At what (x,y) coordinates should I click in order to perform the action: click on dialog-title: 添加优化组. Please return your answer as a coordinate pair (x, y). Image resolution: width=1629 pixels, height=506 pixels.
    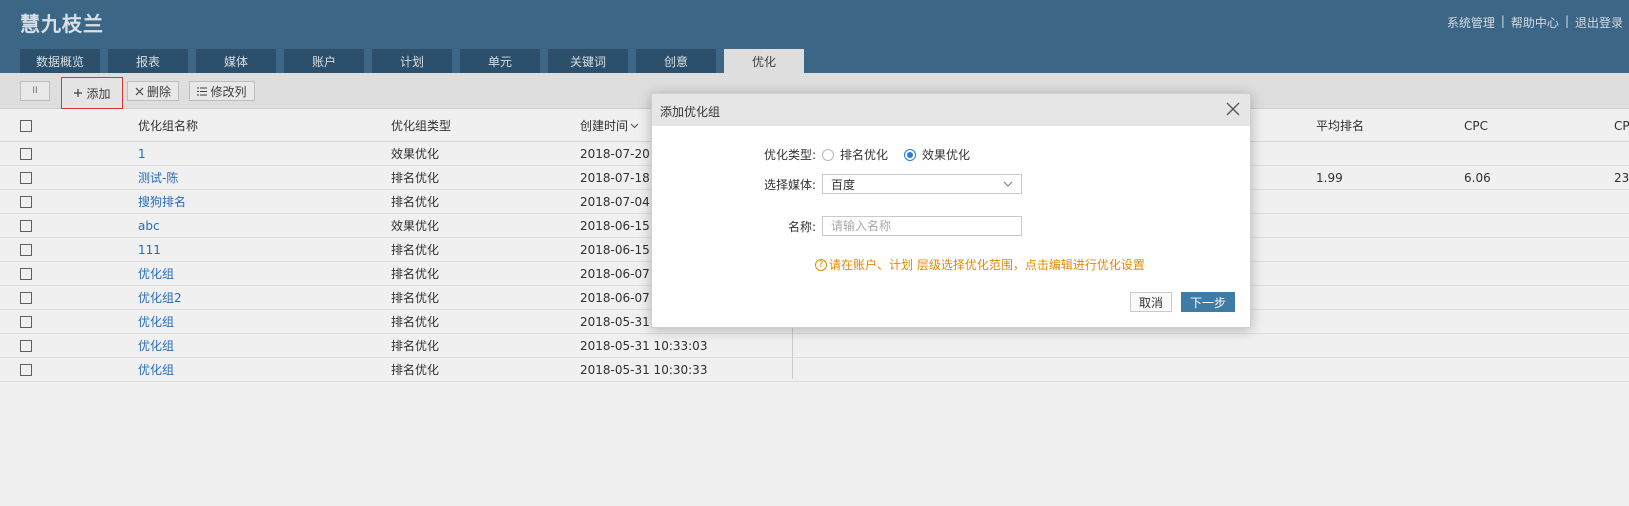
    Looking at the image, I should click on (690, 112).